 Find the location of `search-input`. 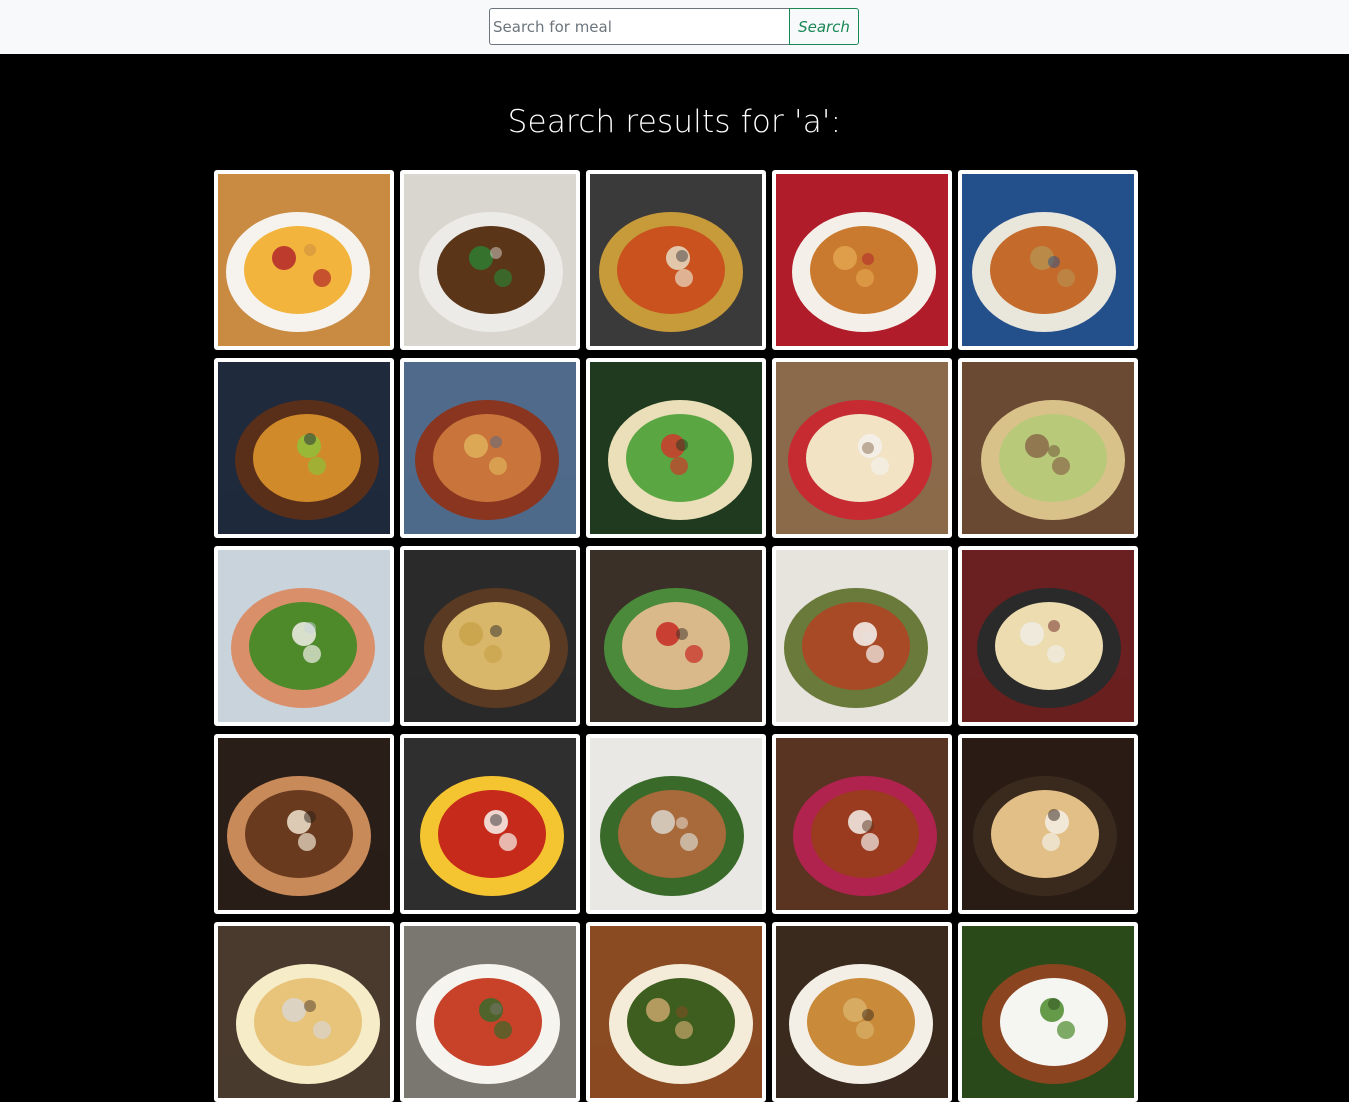

search-input is located at coordinates (639, 26).